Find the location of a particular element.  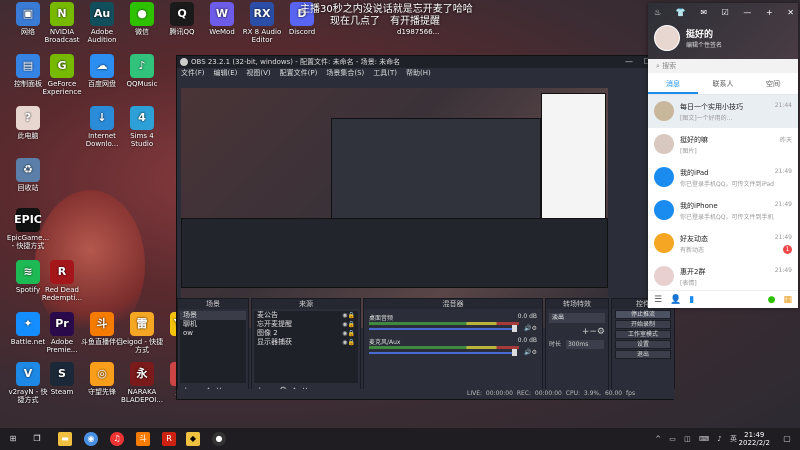

app-taskbar-icon: ◆ is located at coordinates (193, 439).